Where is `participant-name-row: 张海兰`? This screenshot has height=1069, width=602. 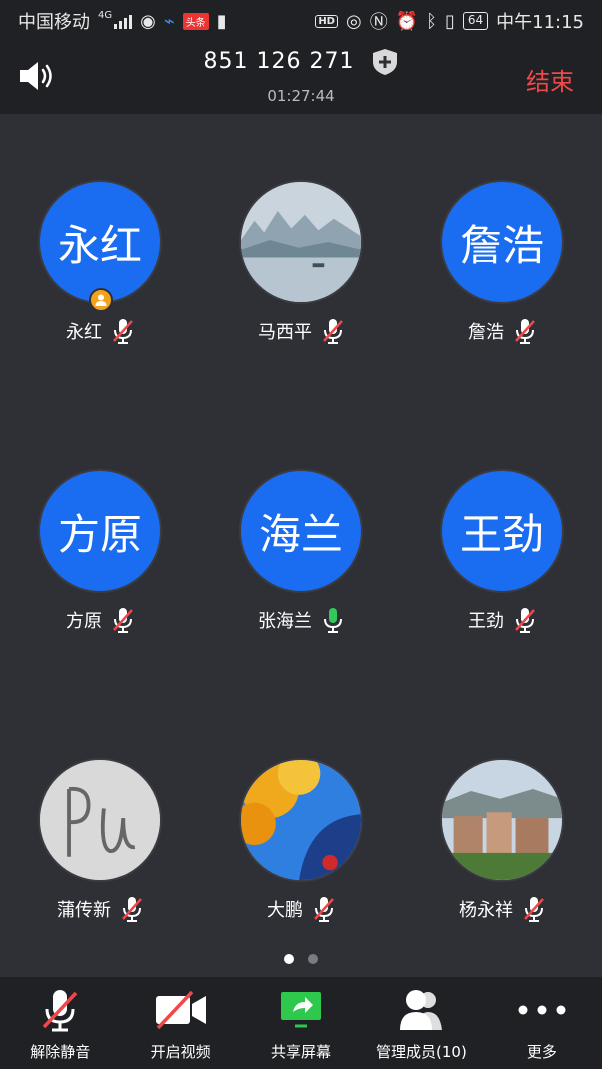
participant-name-row: 张海兰 is located at coordinates (301, 620).